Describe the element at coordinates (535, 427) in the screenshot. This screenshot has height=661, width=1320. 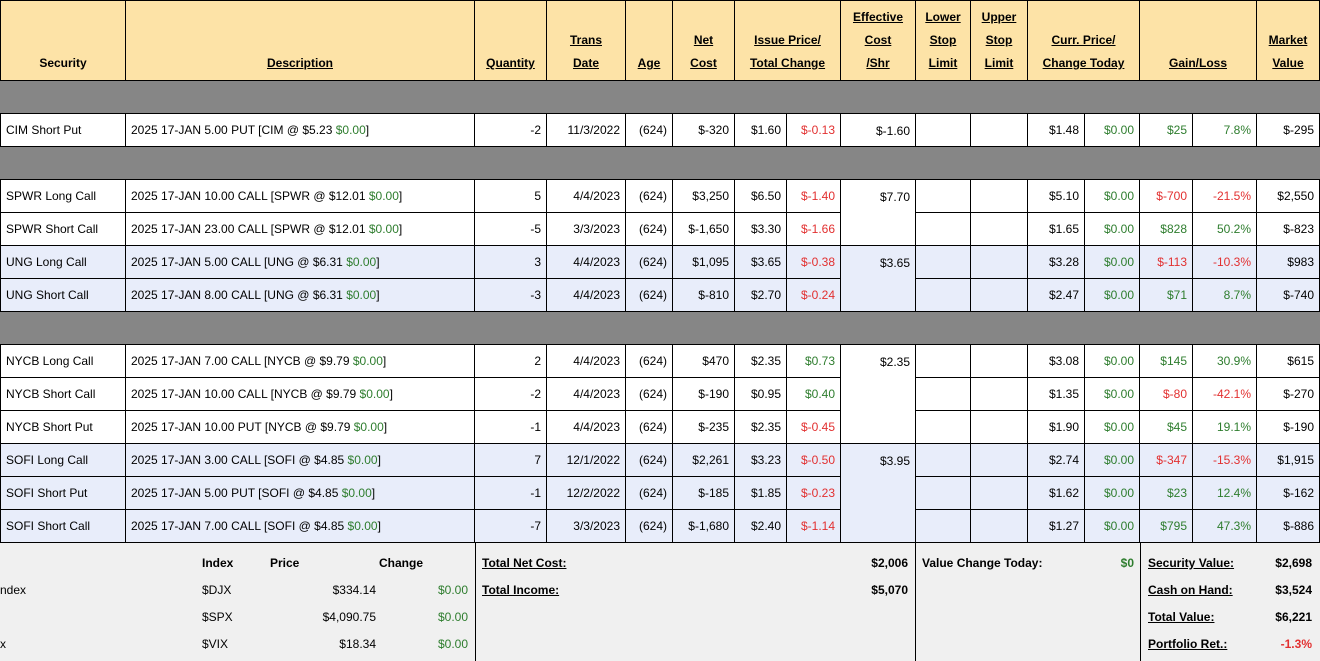
I see `quantity: -1` at that location.